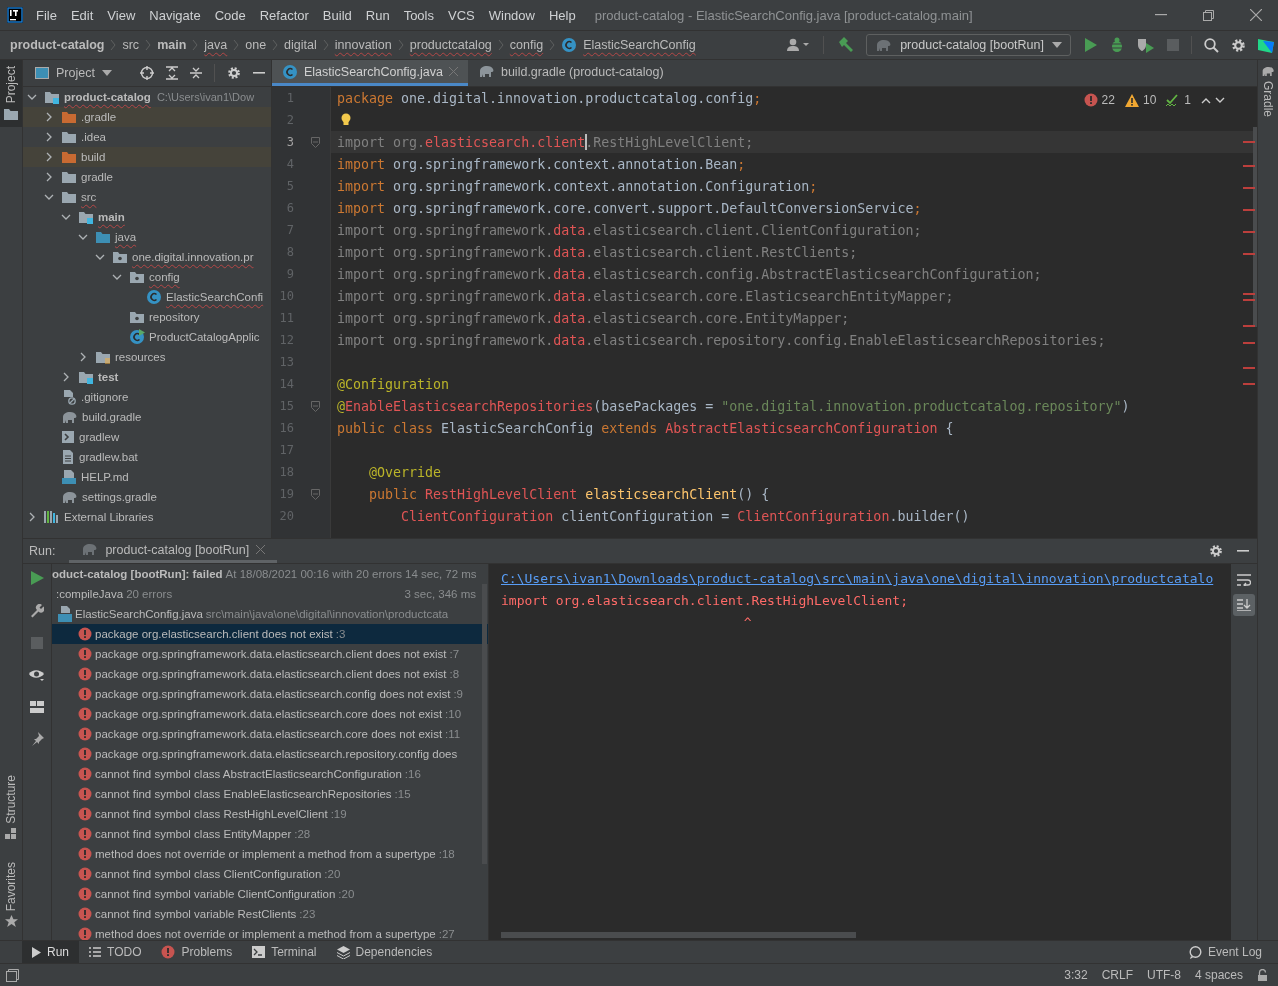 This screenshot has width=1278, height=986. What do you see at coordinates (270, 774) in the screenshot?
I see `error-item: cannot find symbol class AbstractElasticsearchConfiguration :16` at bounding box center [270, 774].